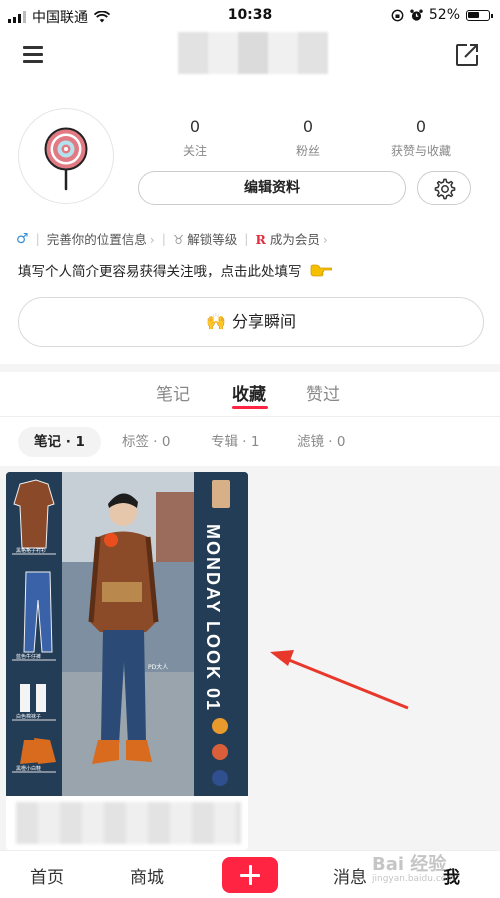  Describe the element at coordinates (22, 239) in the screenshot. I see `gender-male-icon: ♂` at that location.